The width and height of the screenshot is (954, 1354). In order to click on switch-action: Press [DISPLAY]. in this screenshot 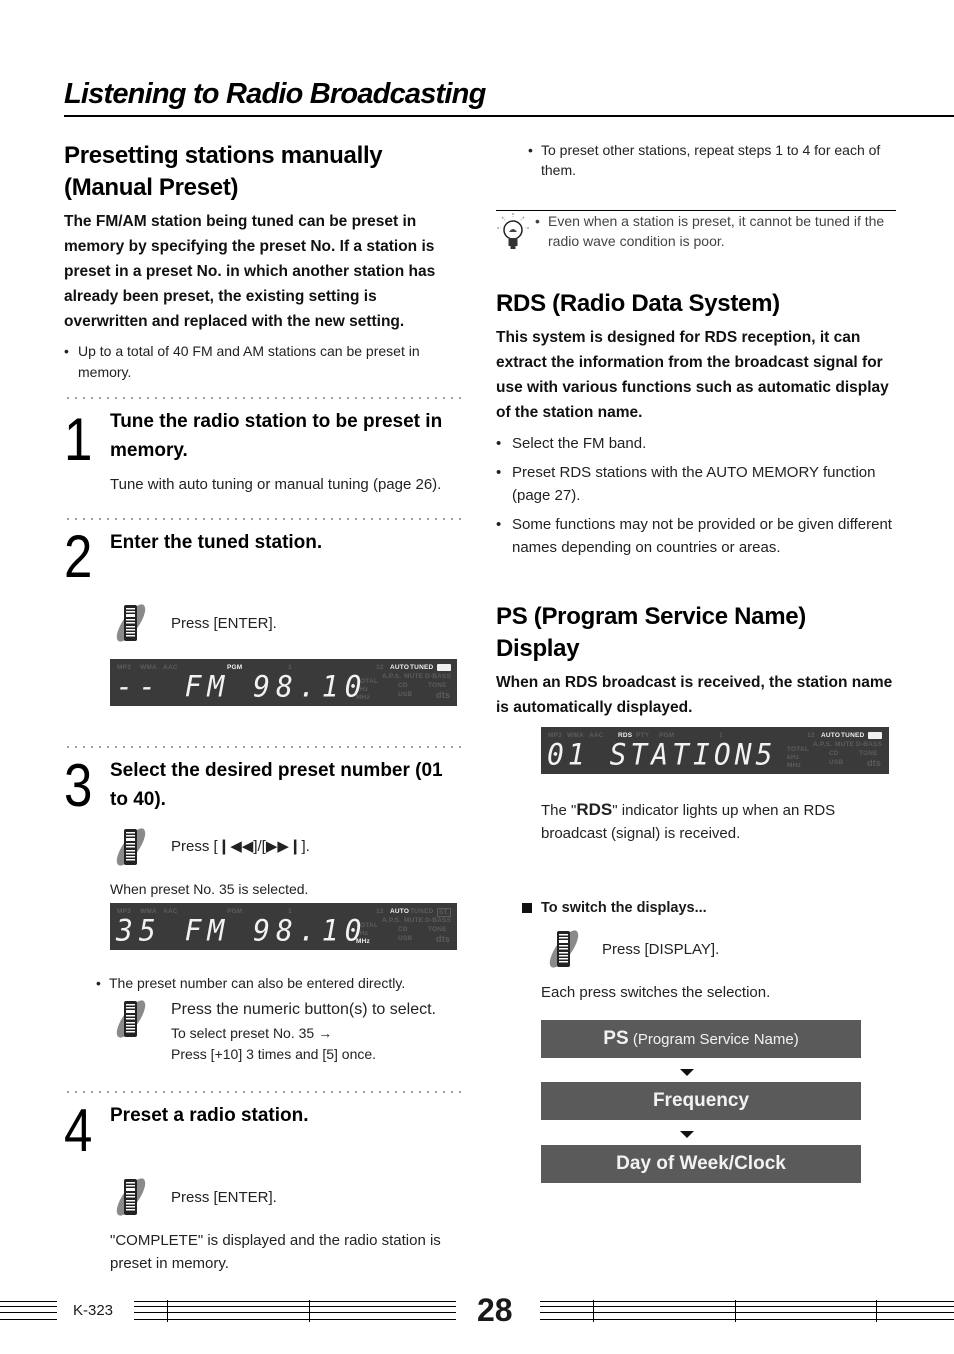, I will do `click(661, 949)`.